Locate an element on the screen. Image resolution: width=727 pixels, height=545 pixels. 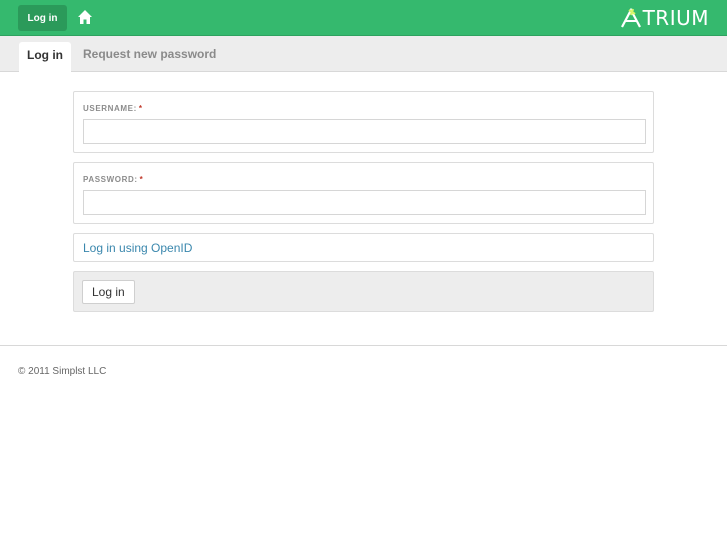
atrium-logo-icon is located at coordinates (630, 18).